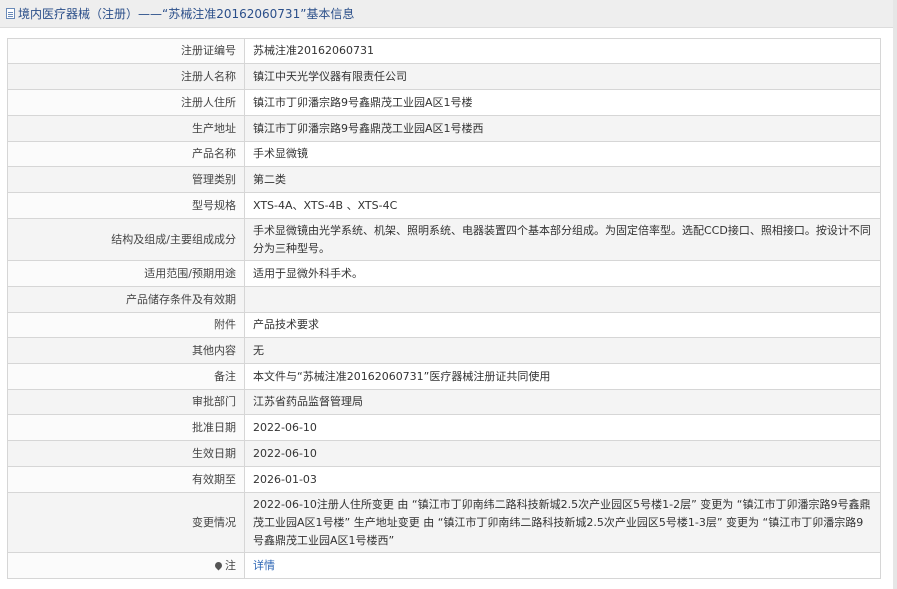 Image resolution: width=897 pixels, height=589 pixels. I want to click on table-row: 产品名称 手术显微镜, so click(444, 154).